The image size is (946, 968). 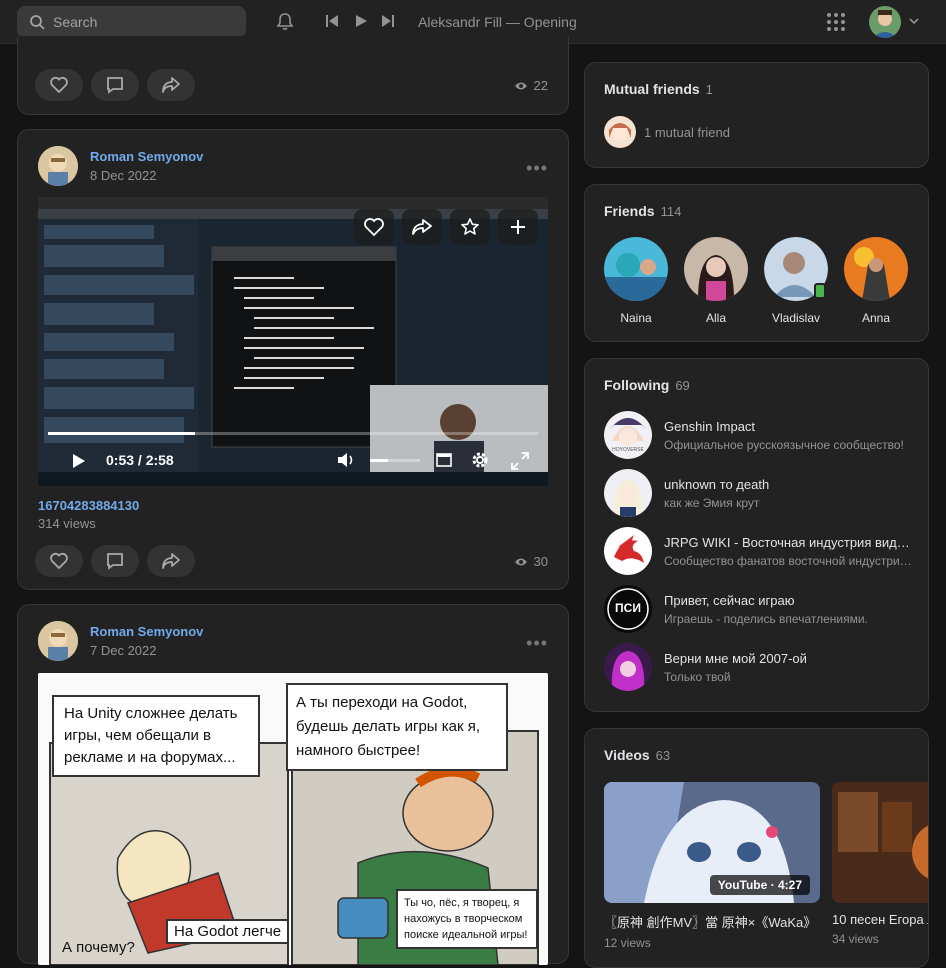 I want to click on post-date: 7 Dec 2022, so click(x=146, y=650).